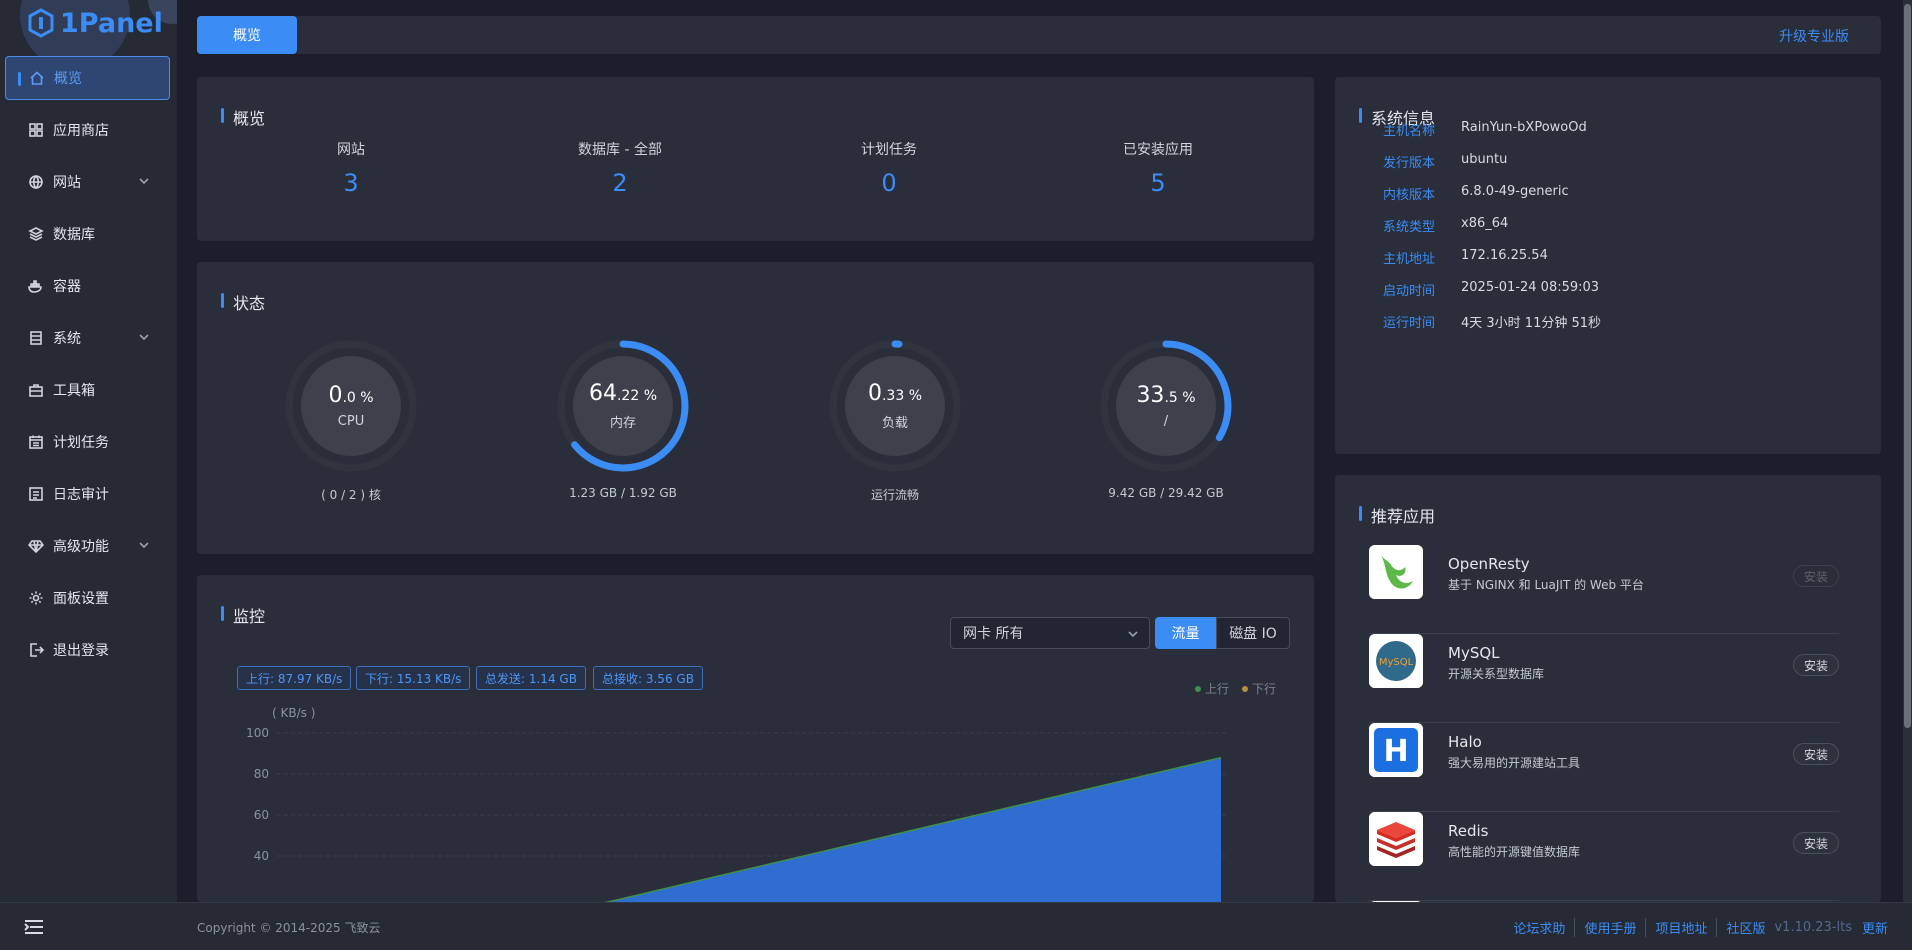 This screenshot has width=1912, height=950. Describe the element at coordinates (36, 650) in the screenshot. I see `logout-icon` at that location.